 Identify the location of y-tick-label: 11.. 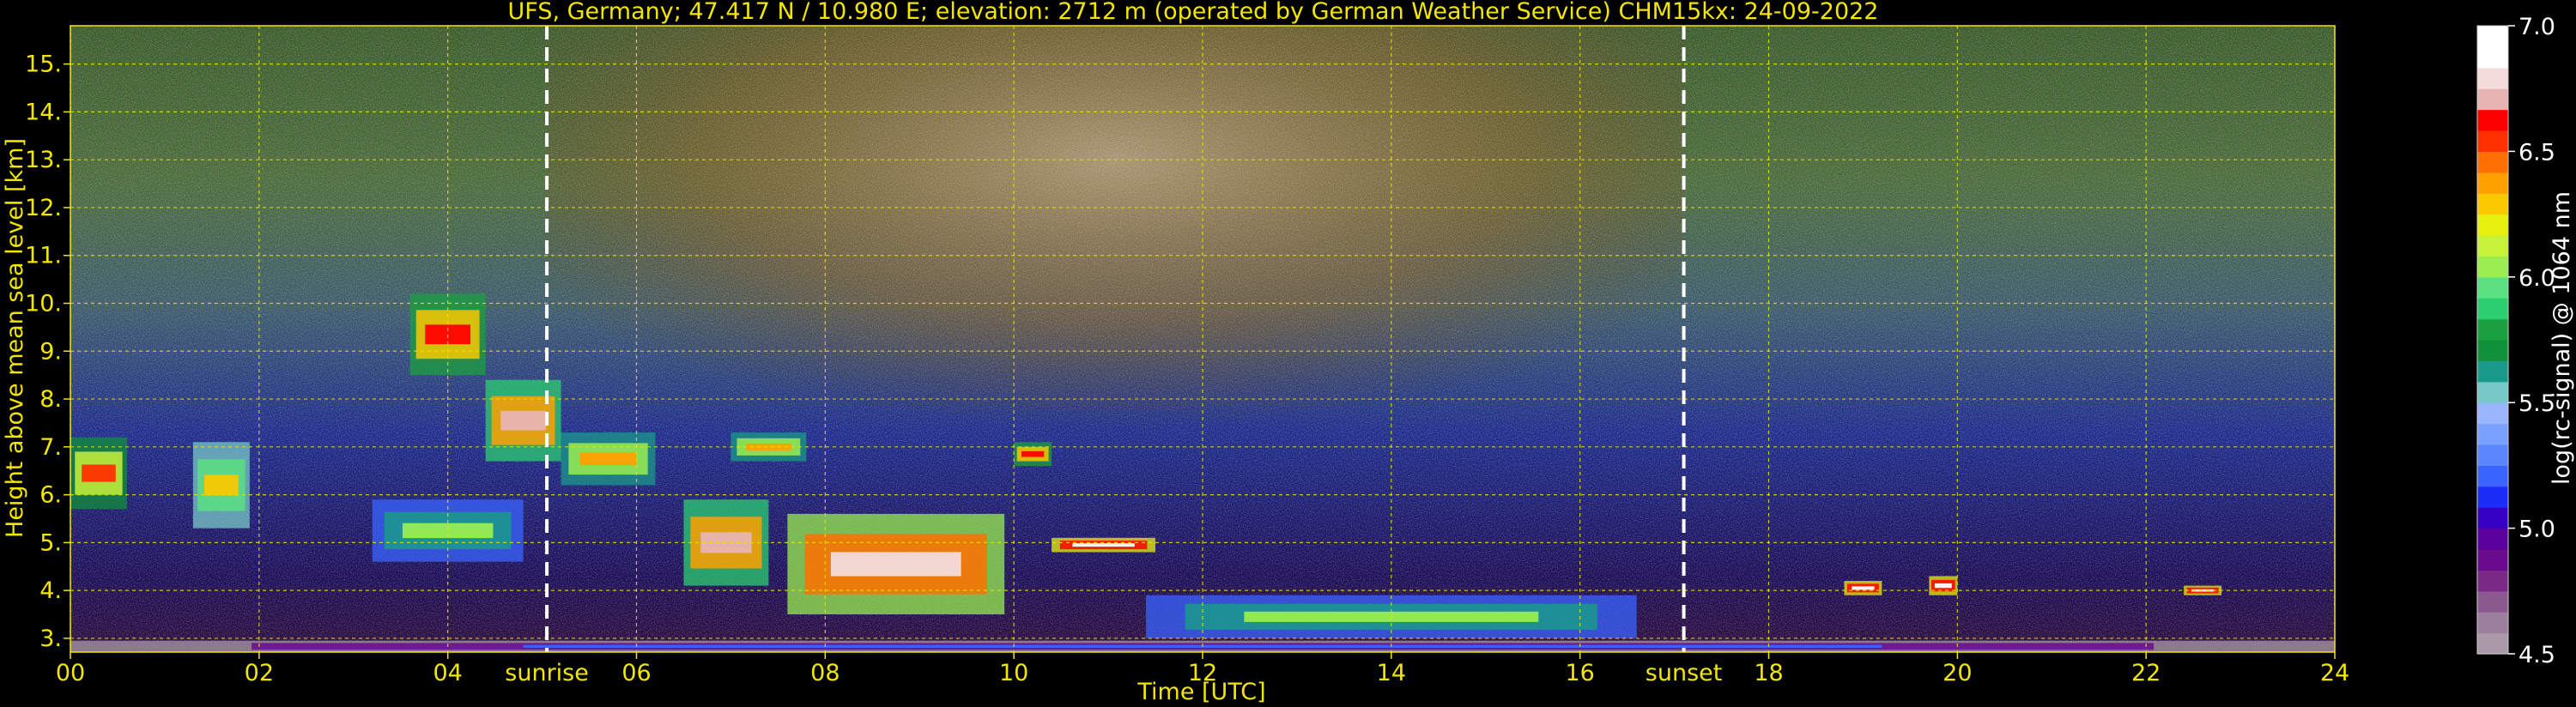
(43, 256).